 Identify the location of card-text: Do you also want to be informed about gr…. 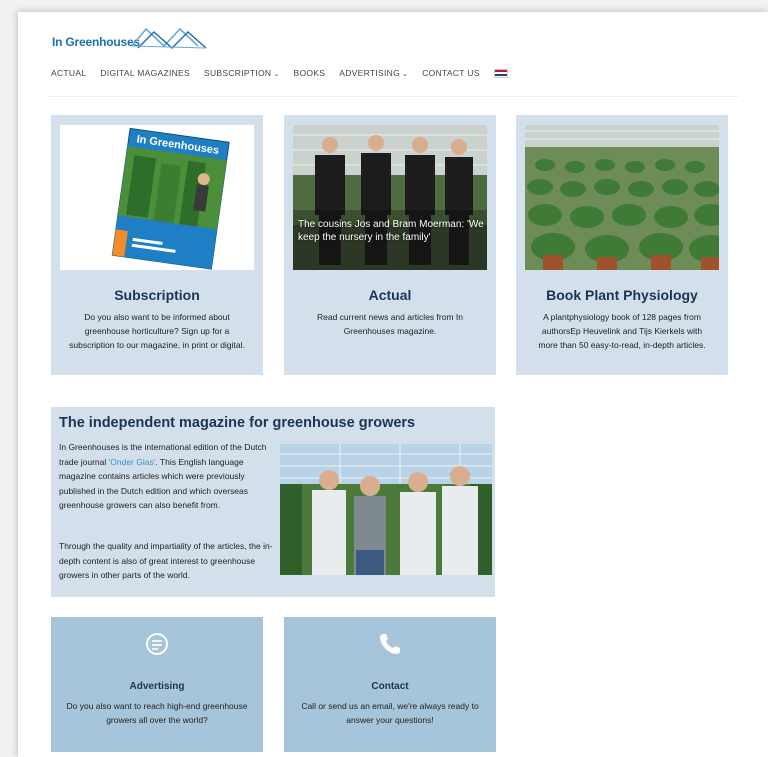
(157, 331).